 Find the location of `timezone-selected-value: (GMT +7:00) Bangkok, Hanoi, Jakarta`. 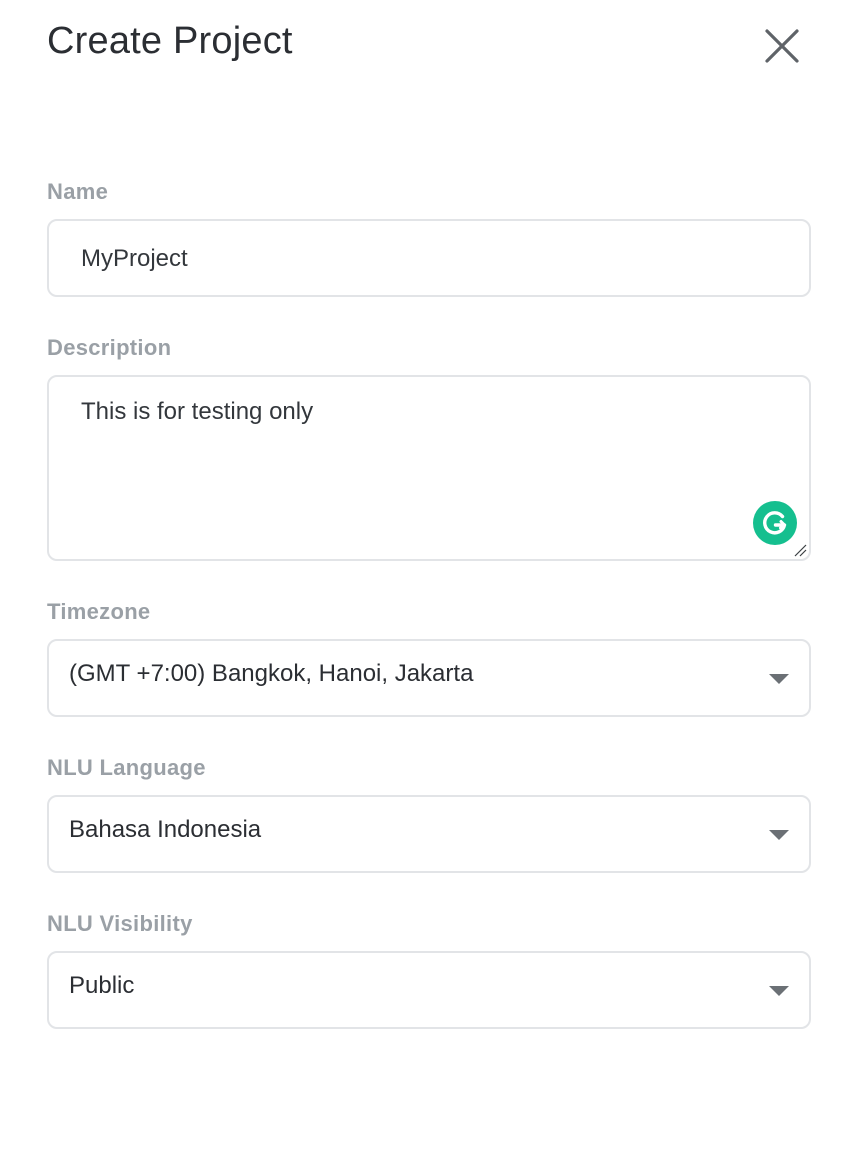

timezone-selected-value: (GMT +7:00) Bangkok, Hanoi, Jakarta is located at coordinates (271, 673).